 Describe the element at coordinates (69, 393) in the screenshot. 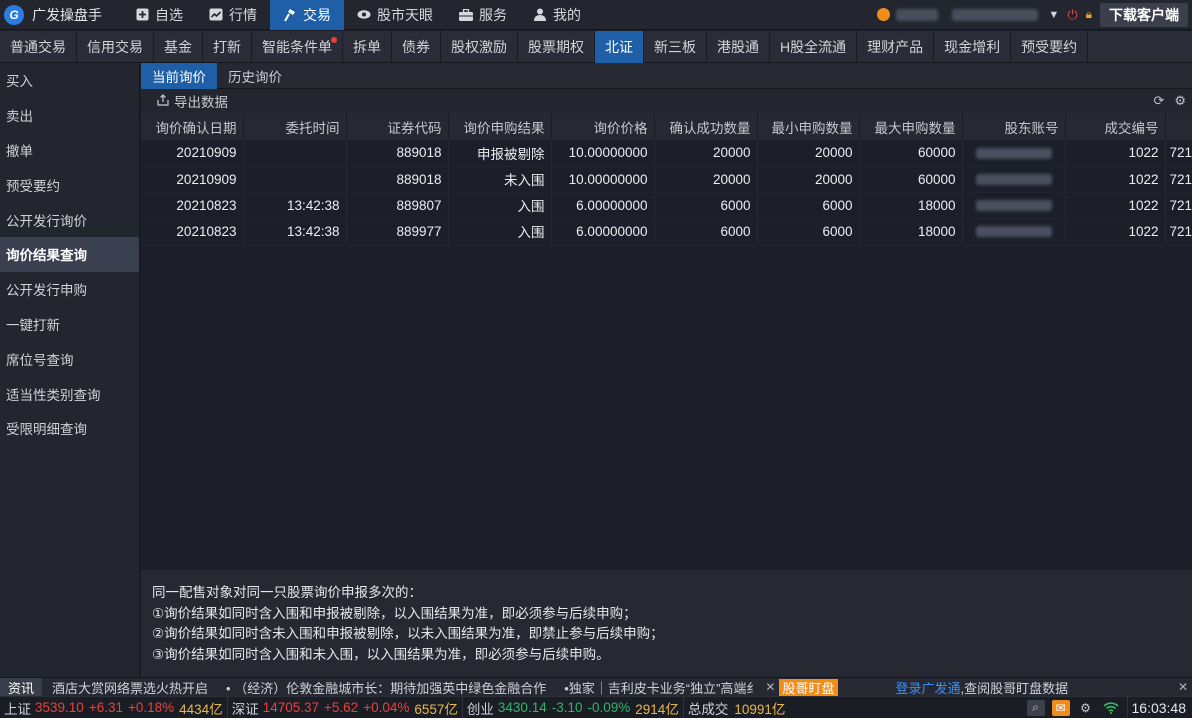

I see `sidebar-item-suitability-query: 适当性类别查询` at that location.